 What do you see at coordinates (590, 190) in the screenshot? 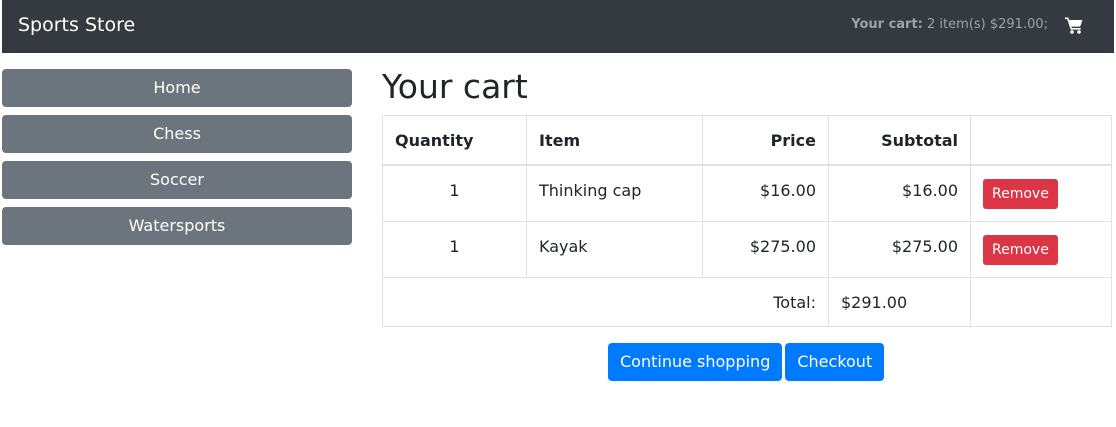
I see `row-item-name: Thinking cap` at bounding box center [590, 190].